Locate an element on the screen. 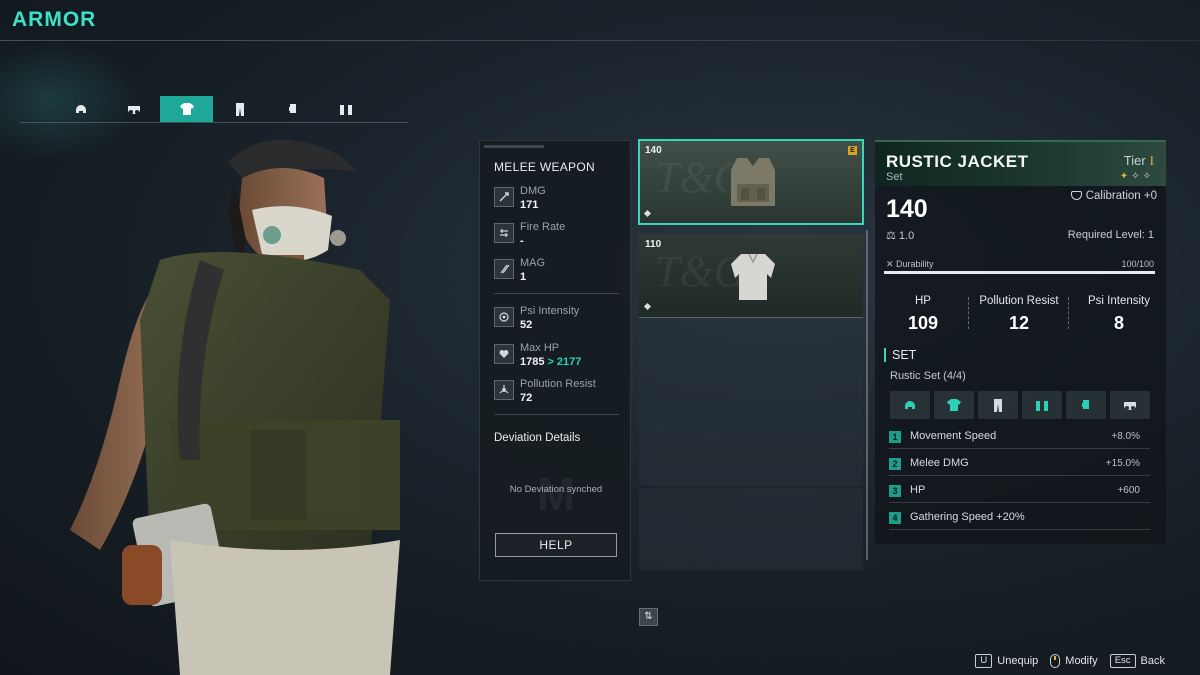 This screenshot has height=675, width=1200. tab-boots is located at coordinates (345, 109).